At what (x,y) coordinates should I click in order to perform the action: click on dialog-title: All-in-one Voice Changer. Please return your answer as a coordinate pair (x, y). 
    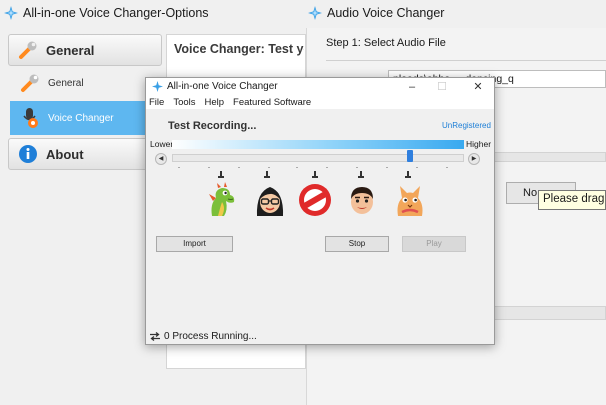
    Looking at the image, I should click on (215, 86).